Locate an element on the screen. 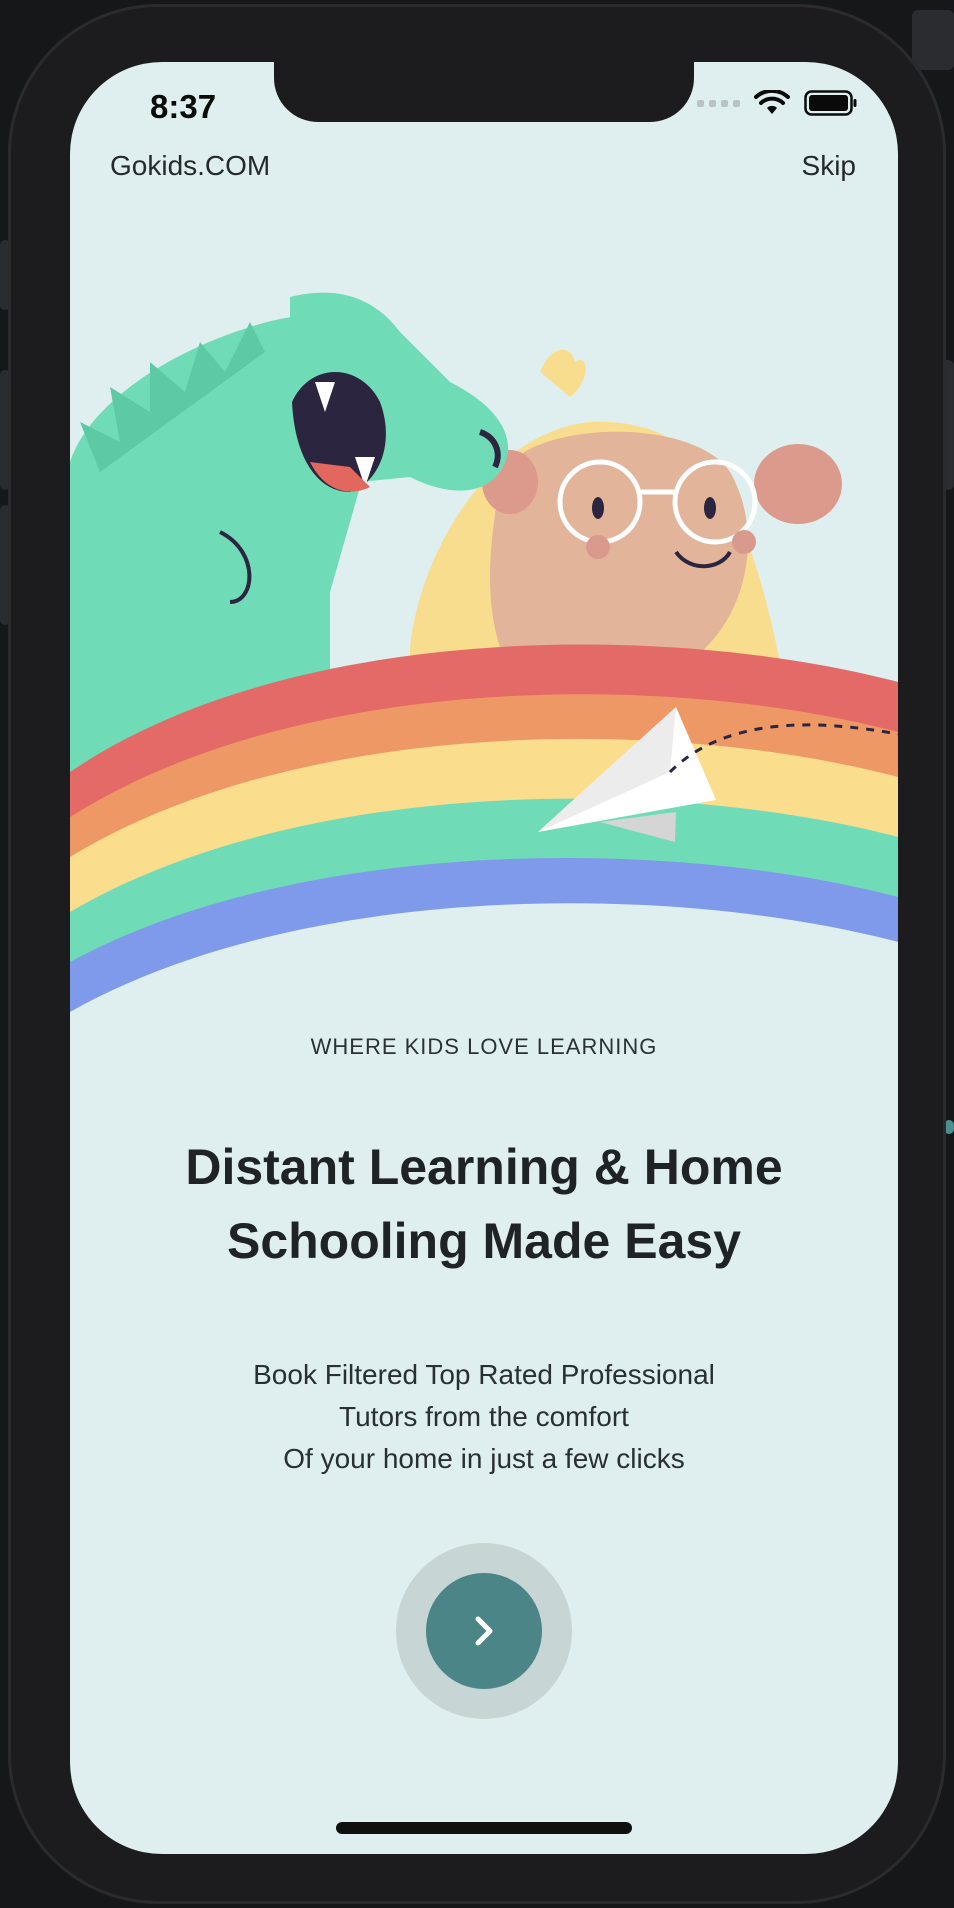 This screenshot has height=1908, width=954. description-line: Of your home in just a few clicks is located at coordinates (484, 1458).